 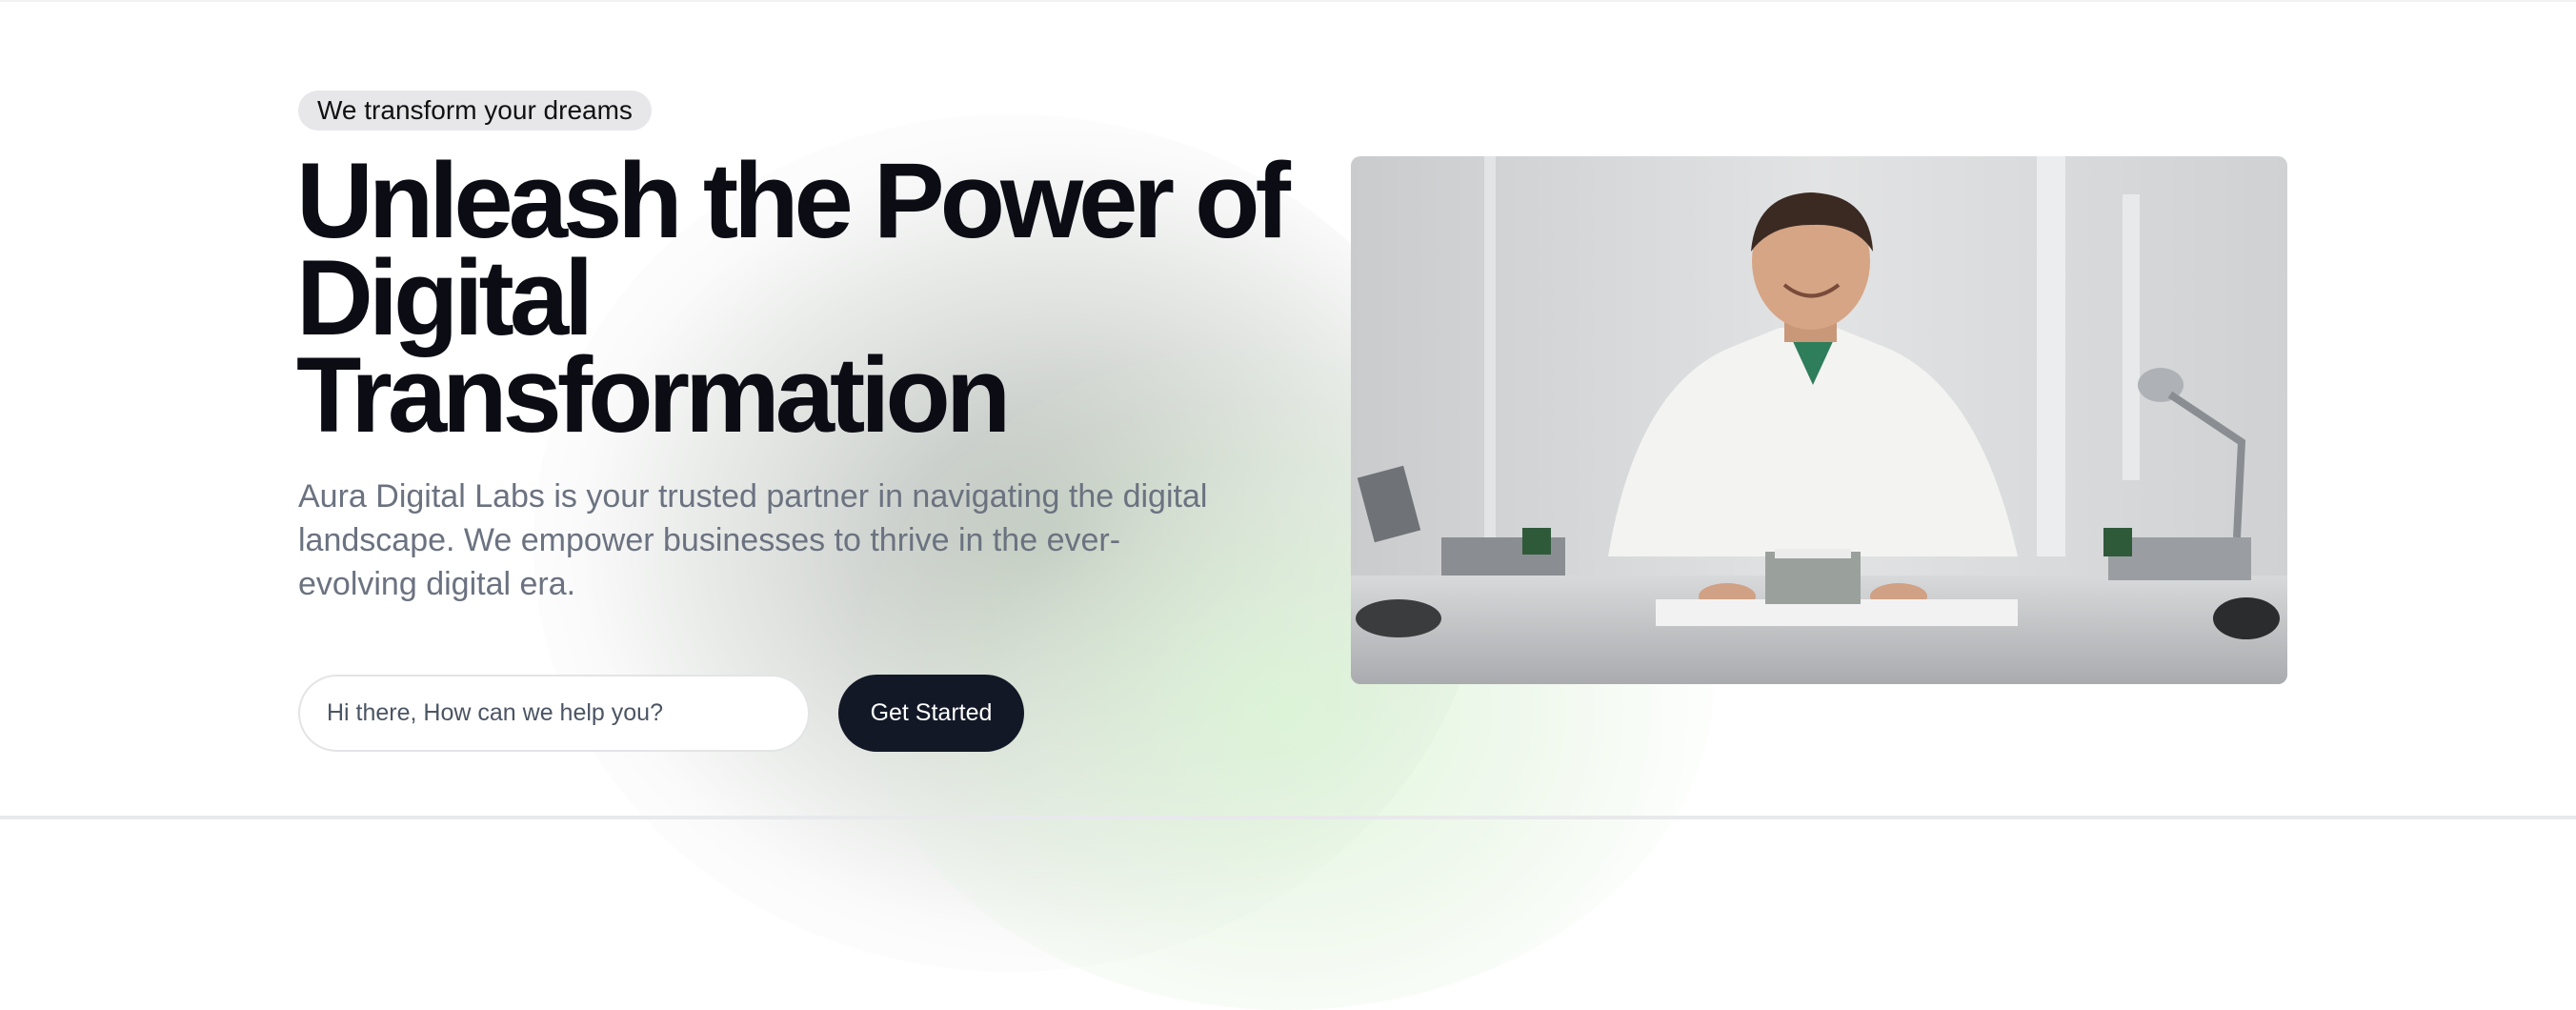 I want to click on bottom-divider, so click(x=1288, y=818).